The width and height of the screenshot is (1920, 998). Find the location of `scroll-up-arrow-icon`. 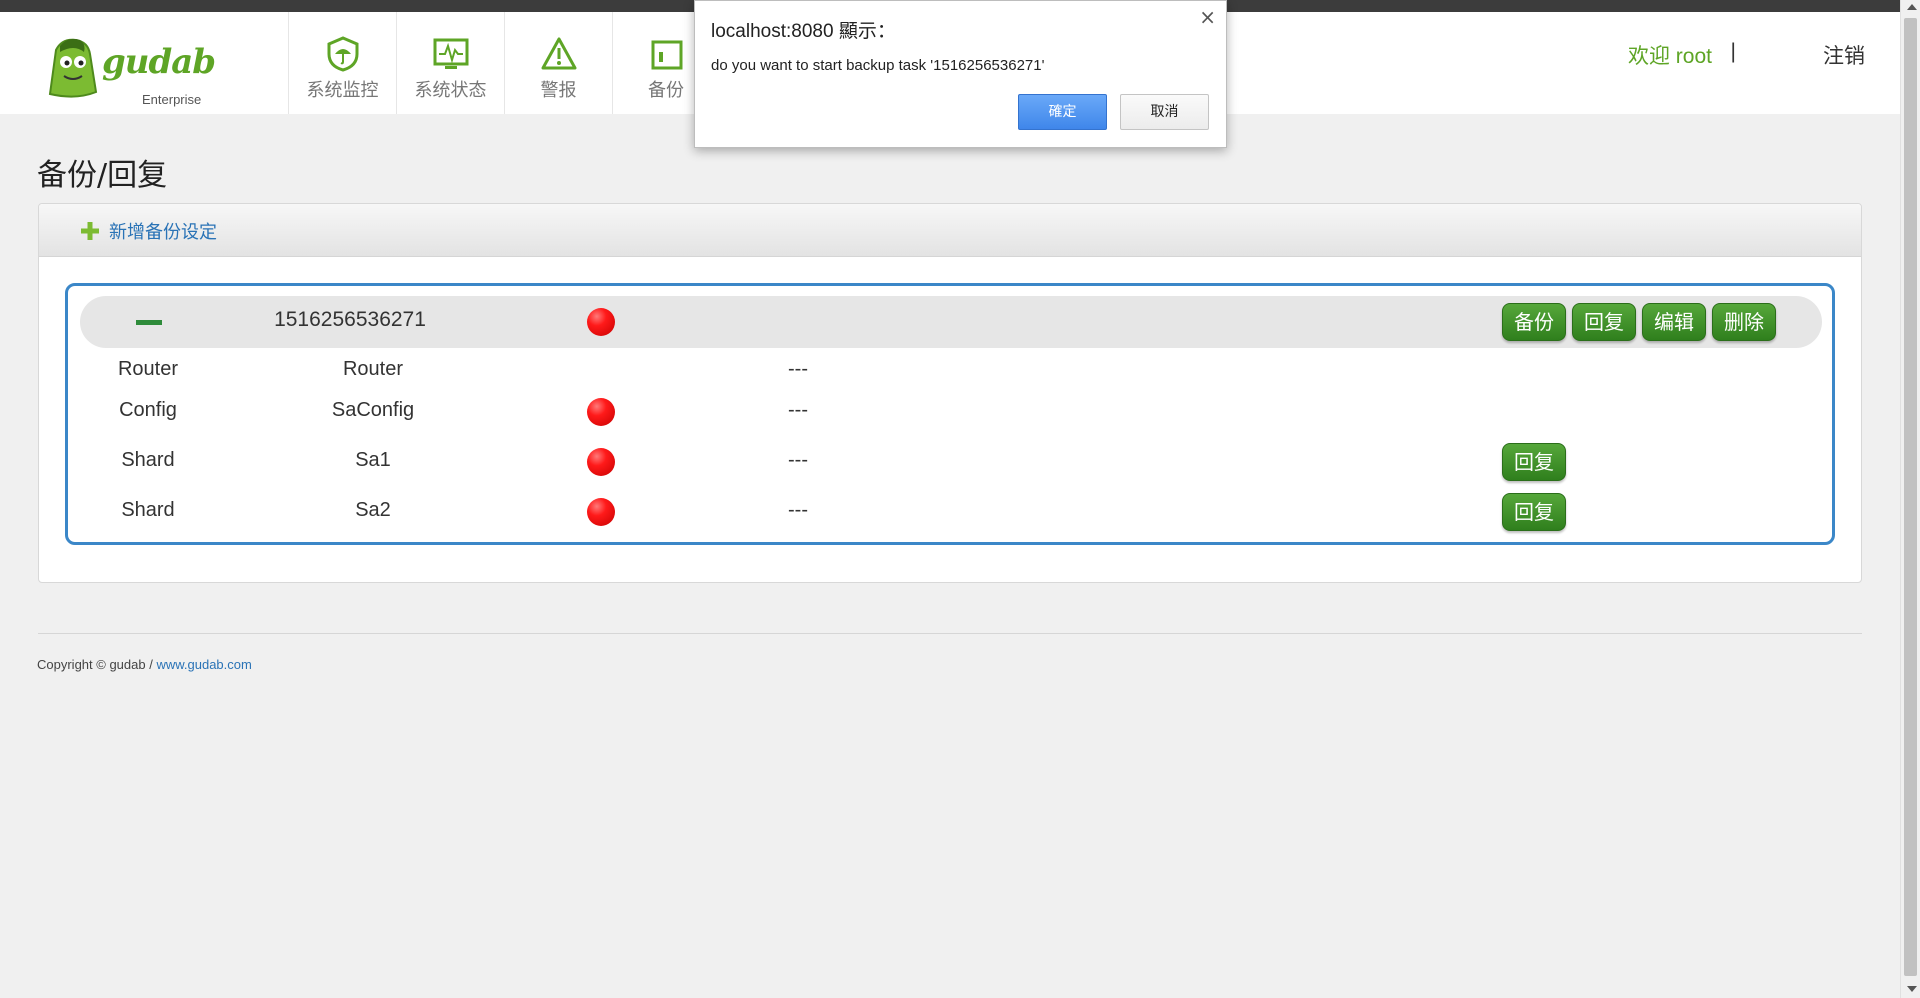

scroll-up-arrow-icon is located at coordinates (1912, 7).